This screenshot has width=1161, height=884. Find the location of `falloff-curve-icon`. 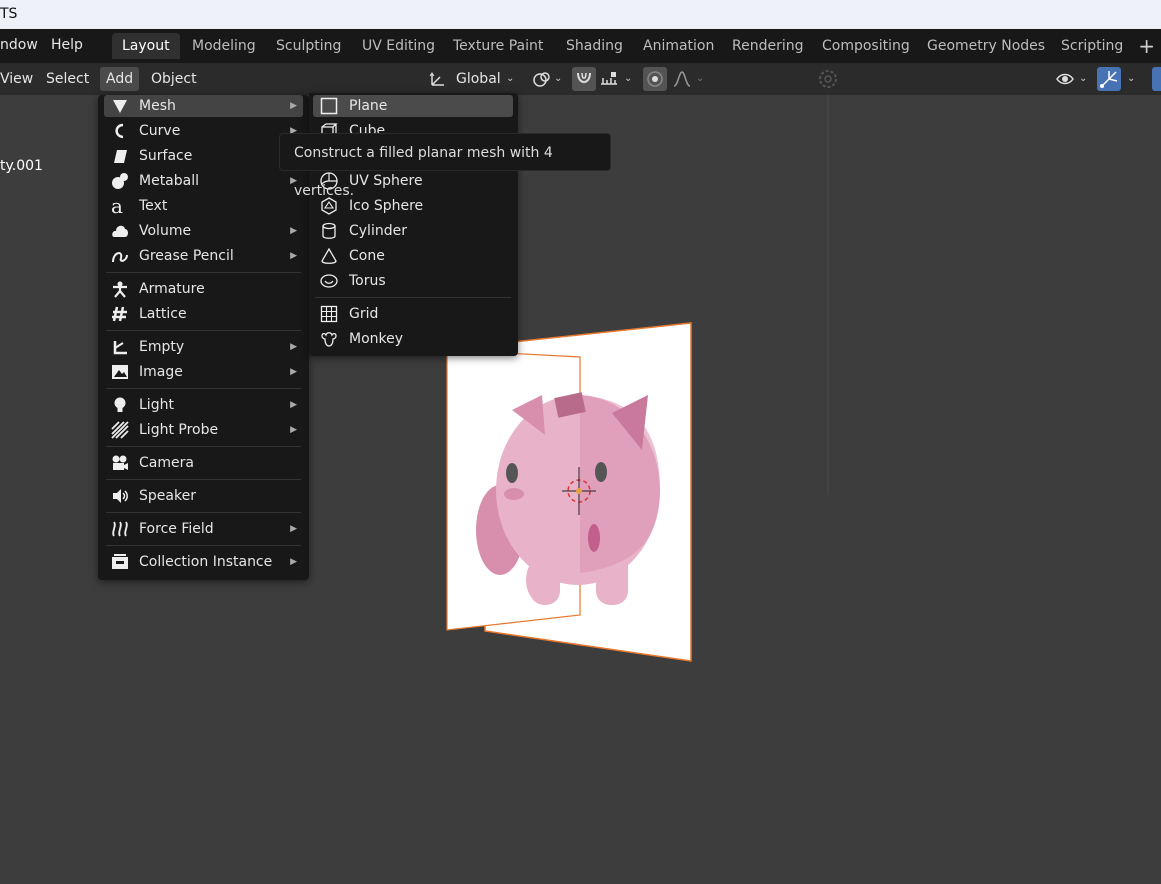

falloff-curve-icon is located at coordinates (682, 79).